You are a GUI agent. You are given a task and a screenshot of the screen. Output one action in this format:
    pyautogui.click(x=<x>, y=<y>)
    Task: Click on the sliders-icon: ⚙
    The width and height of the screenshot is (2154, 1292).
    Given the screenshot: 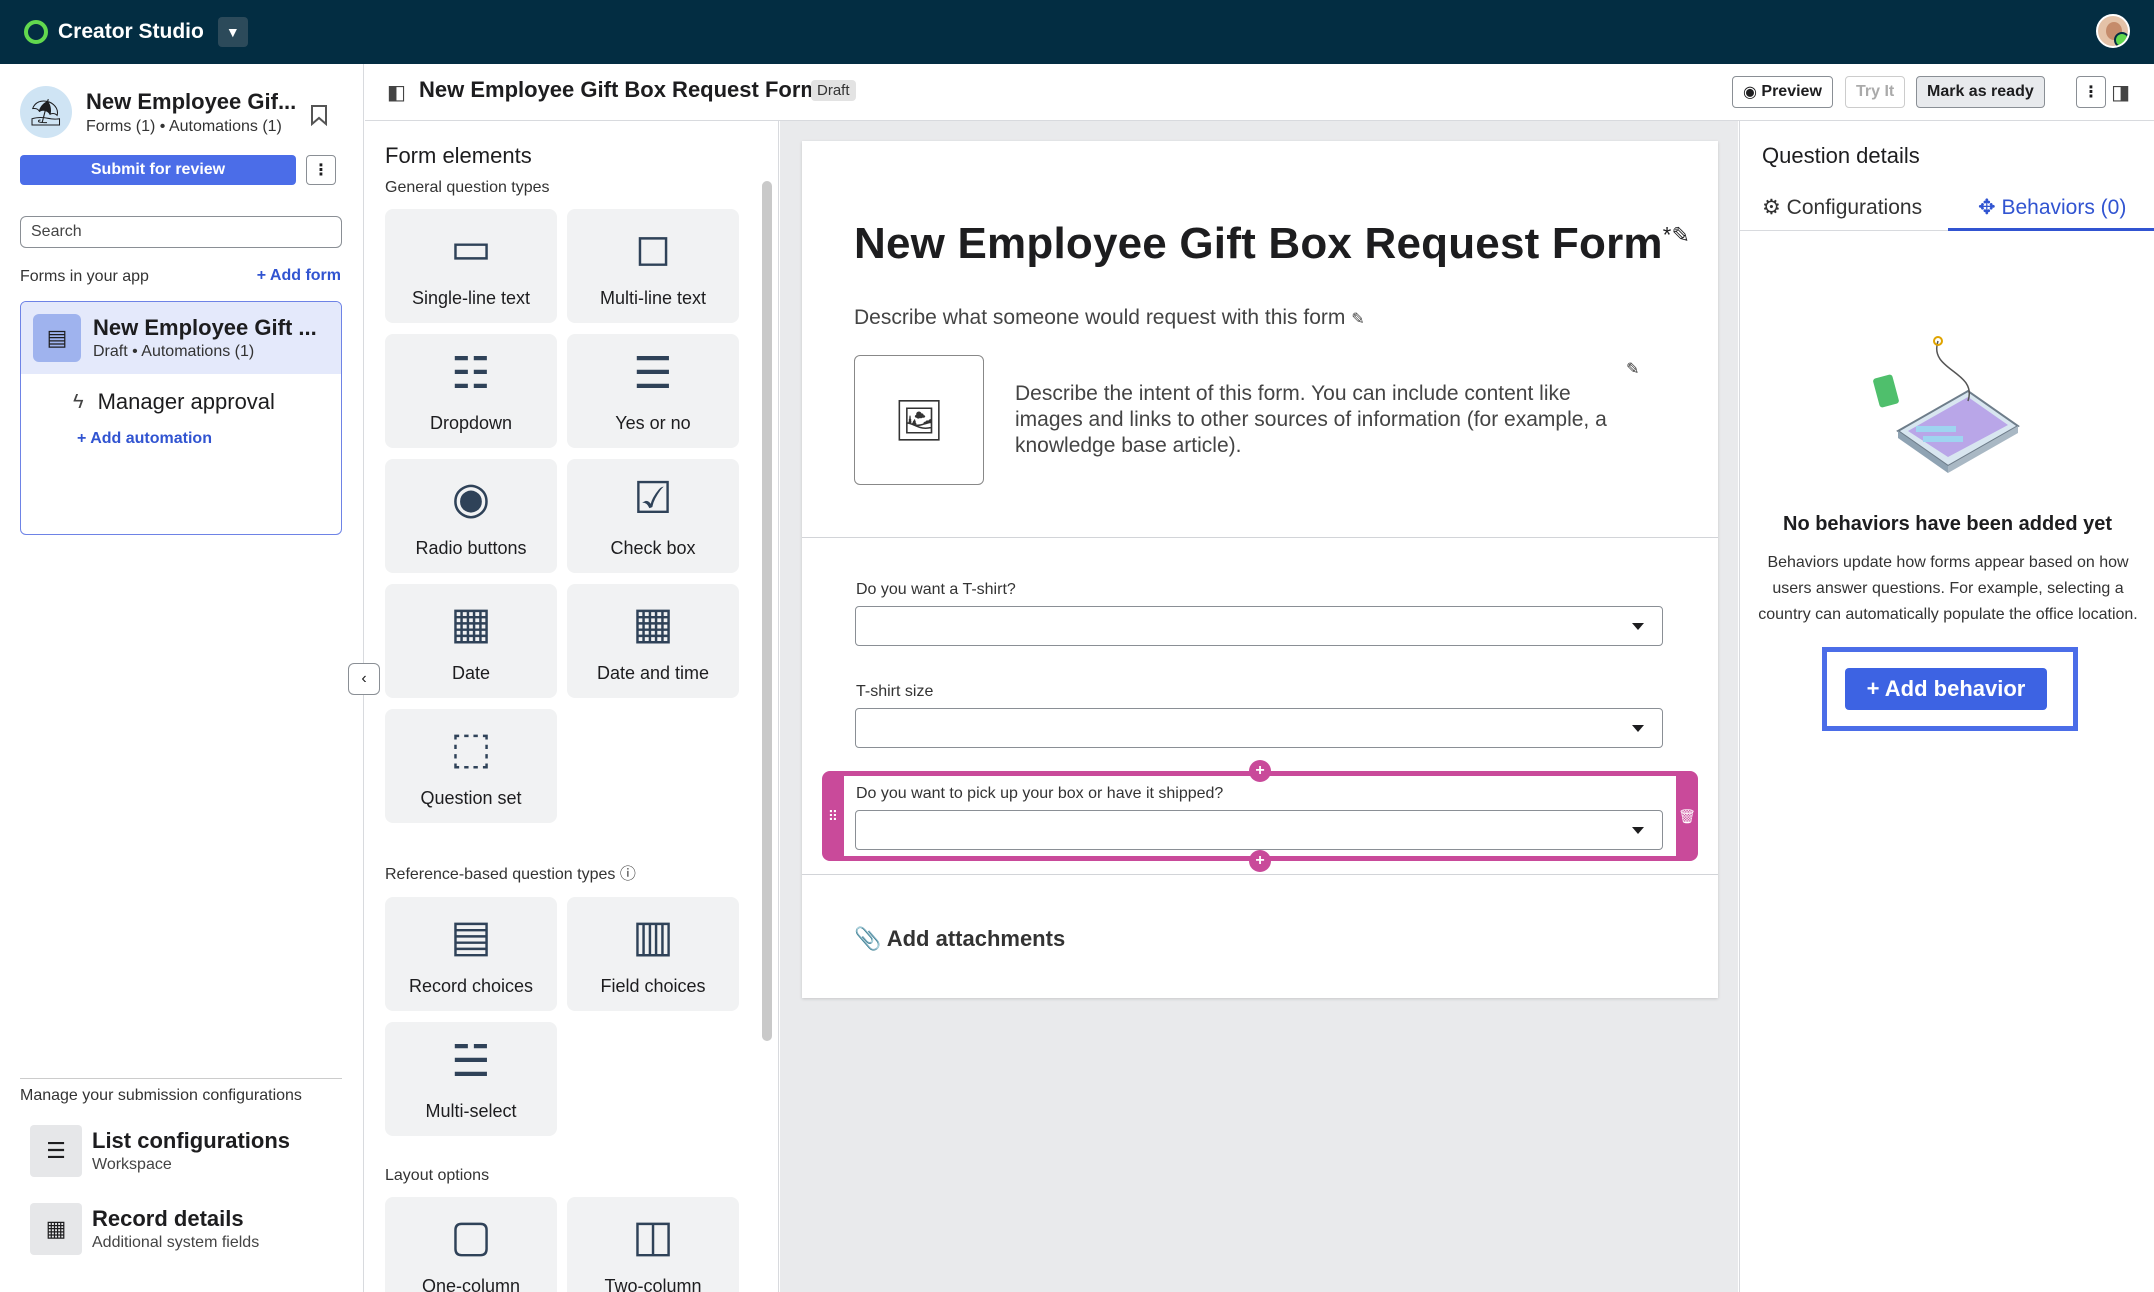 What is the action you would take?
    pyautogui.click(x=1771, y=207)
    